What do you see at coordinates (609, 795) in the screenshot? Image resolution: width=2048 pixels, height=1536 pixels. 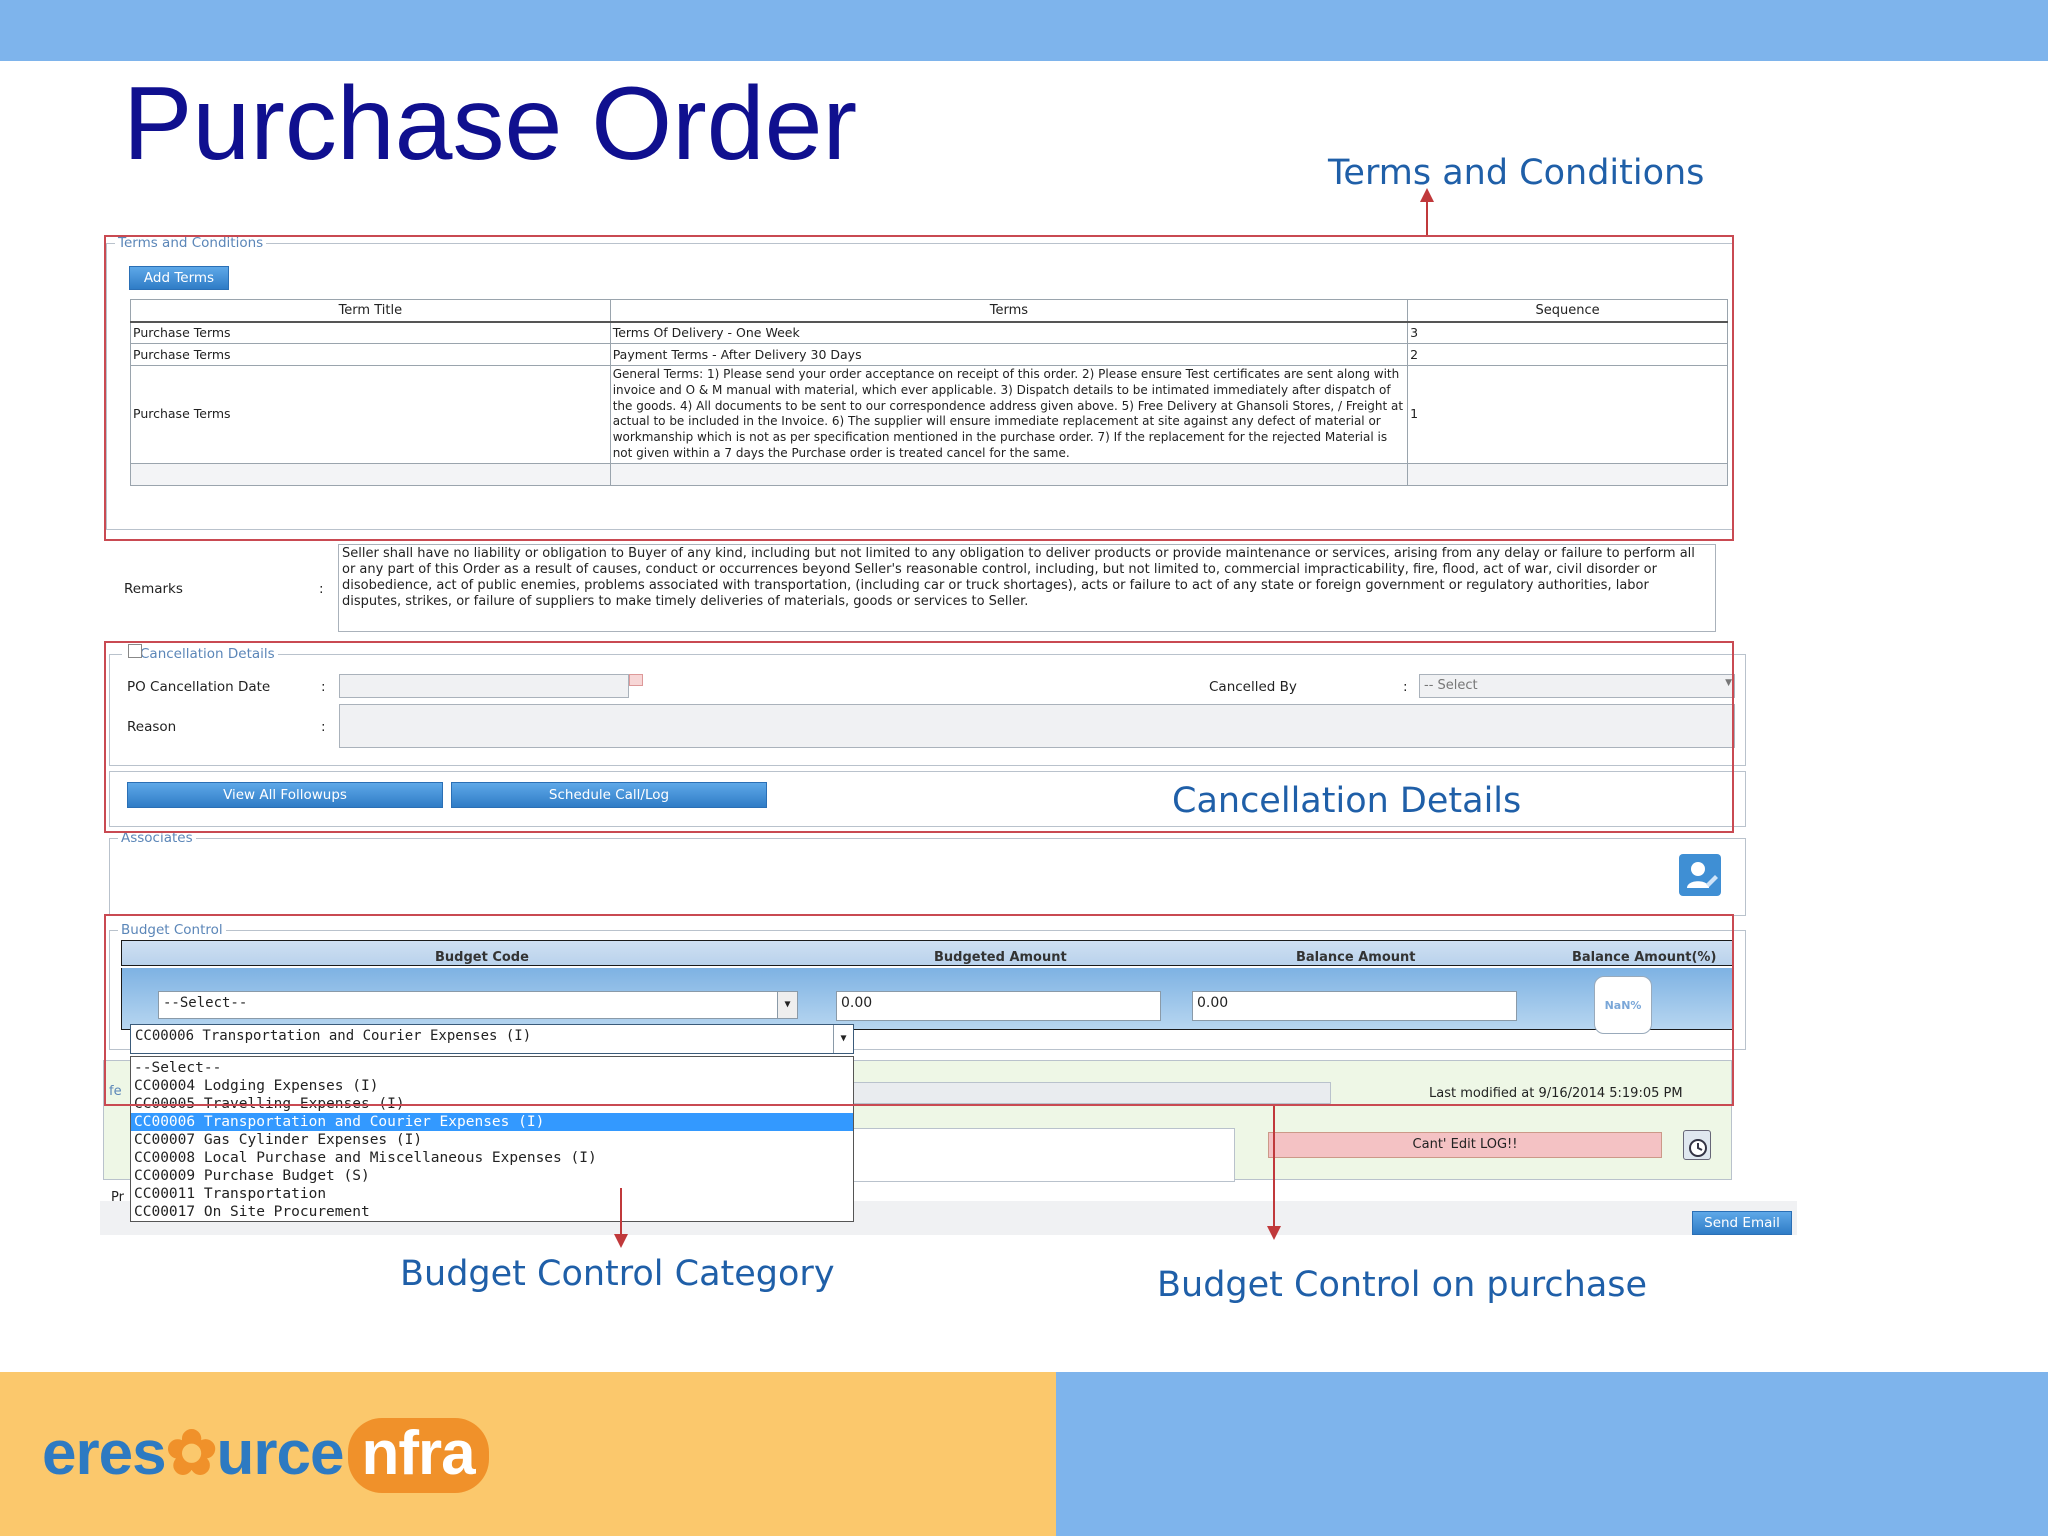 I see `schedule-call-log-button: Schedule Call/Log` at bounding box center [609, 795].